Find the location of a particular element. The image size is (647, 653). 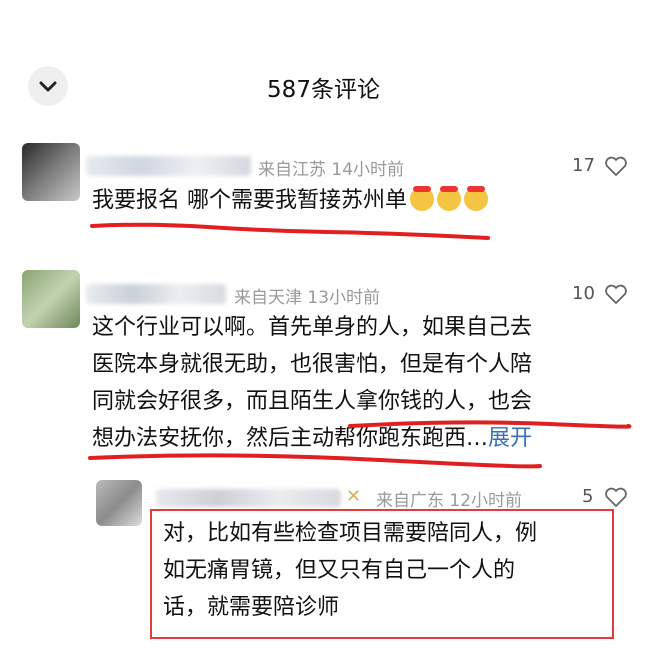

comment-text-body: 我要报名 哪个需要我暂接苏州单 is located at coordinates (249, 200).